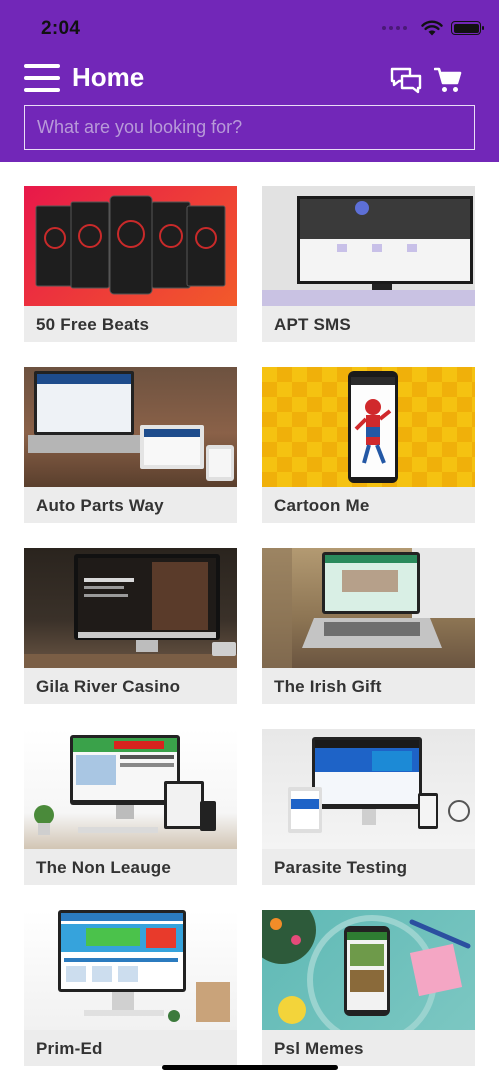  Describe the element at coordinates (328, 686) in the screenshot. I see `product-label: The Irish Gift` at that location.